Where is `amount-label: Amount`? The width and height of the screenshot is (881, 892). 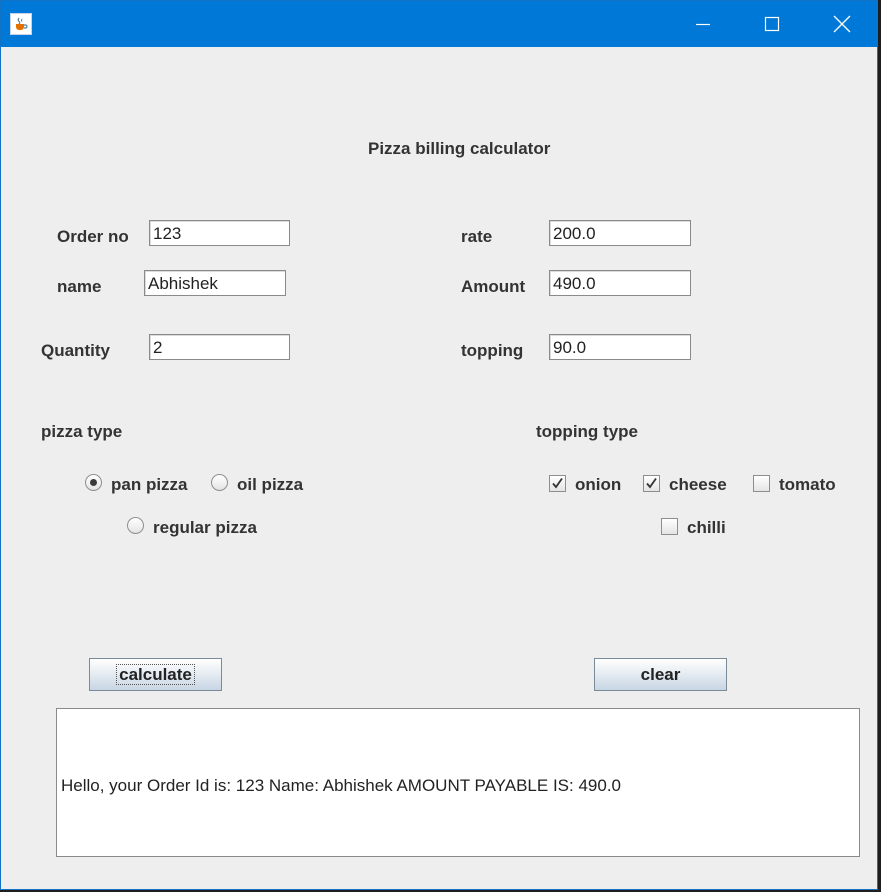
amount-label: Amount is located at coordinates (493, 286).